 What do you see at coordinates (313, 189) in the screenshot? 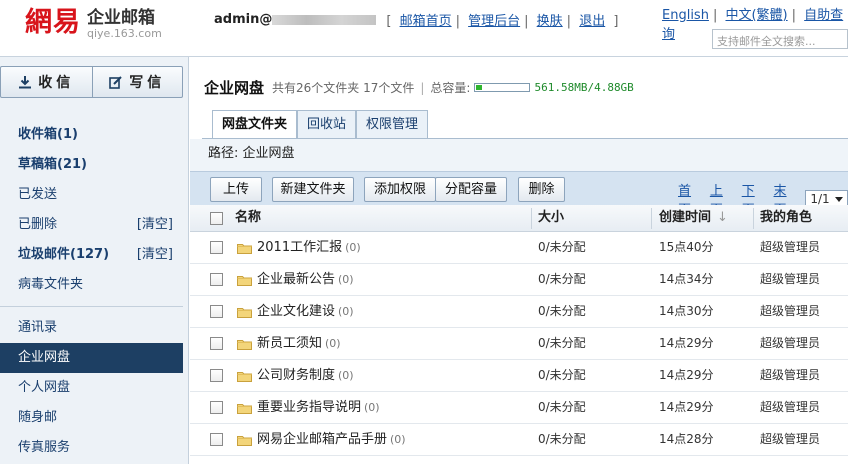
I see `new-folder-button: 新建文件夹` at bounding box center [313, 189].